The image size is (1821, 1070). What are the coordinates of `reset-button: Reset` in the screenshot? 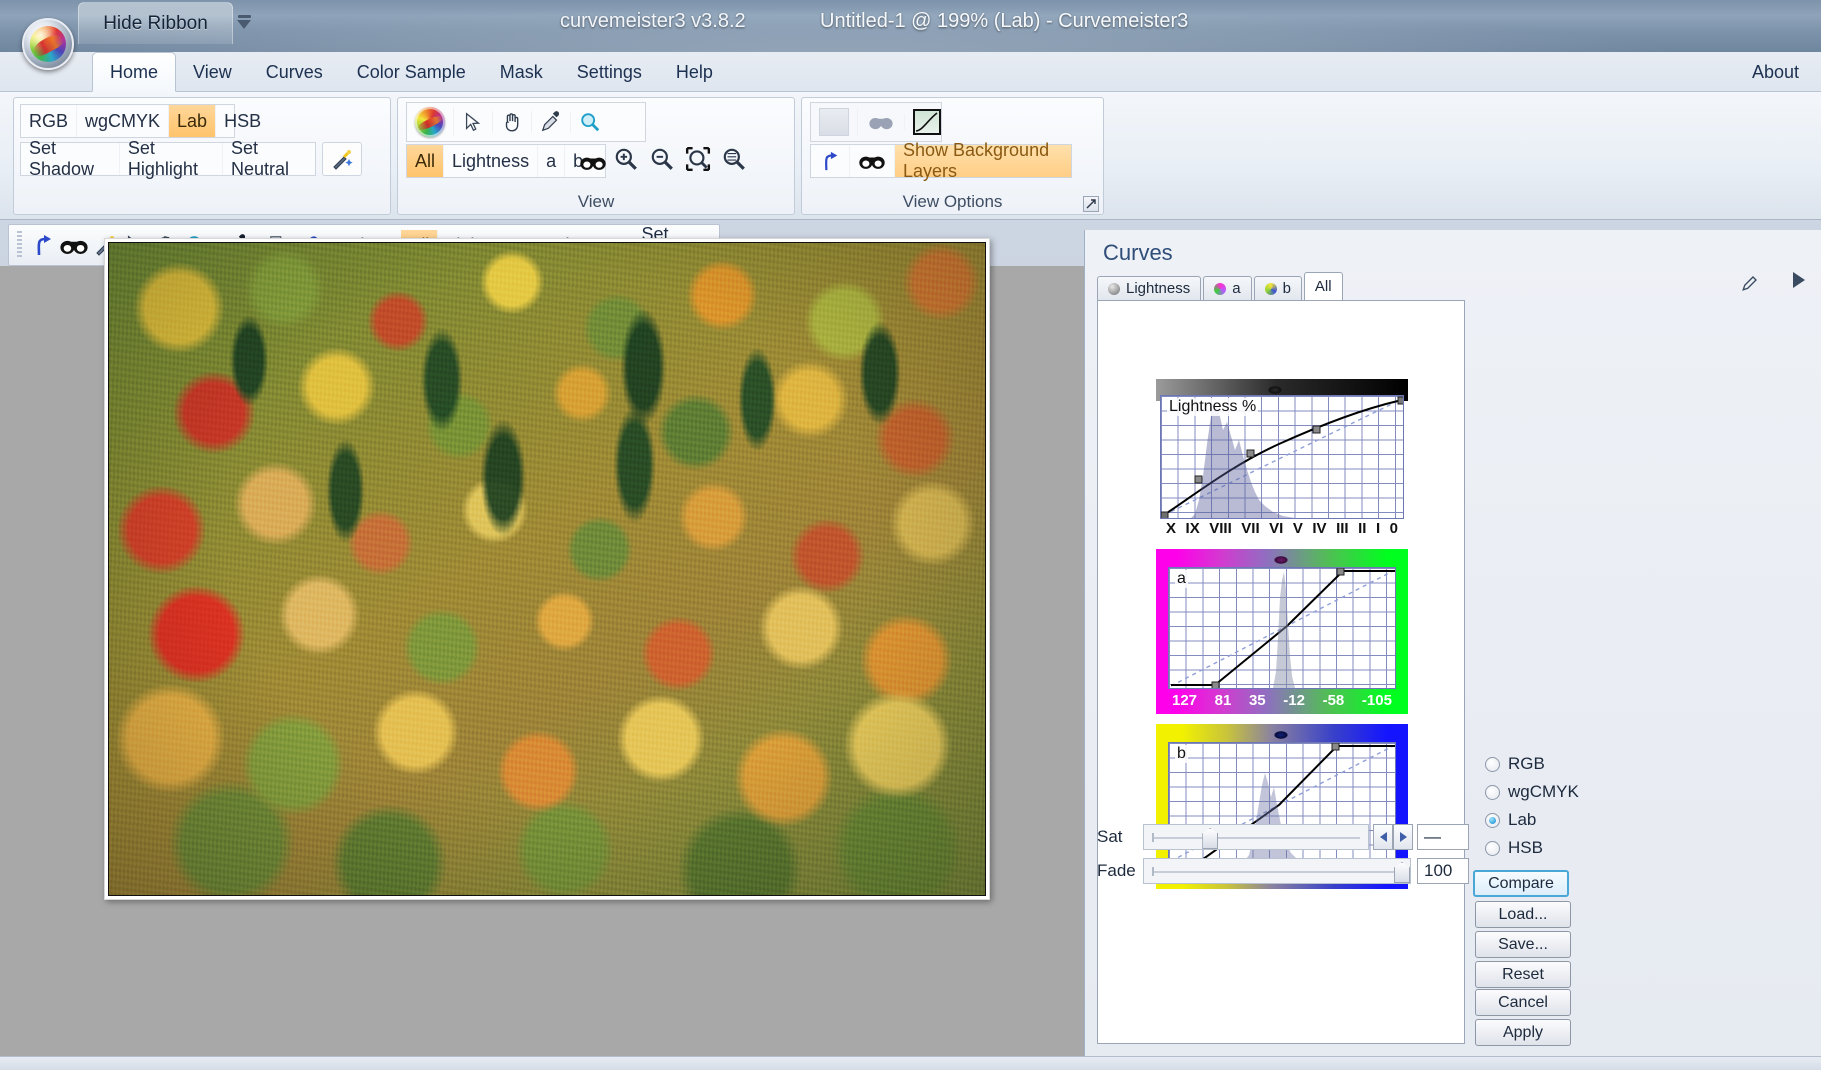 It's located at (1523, 974).